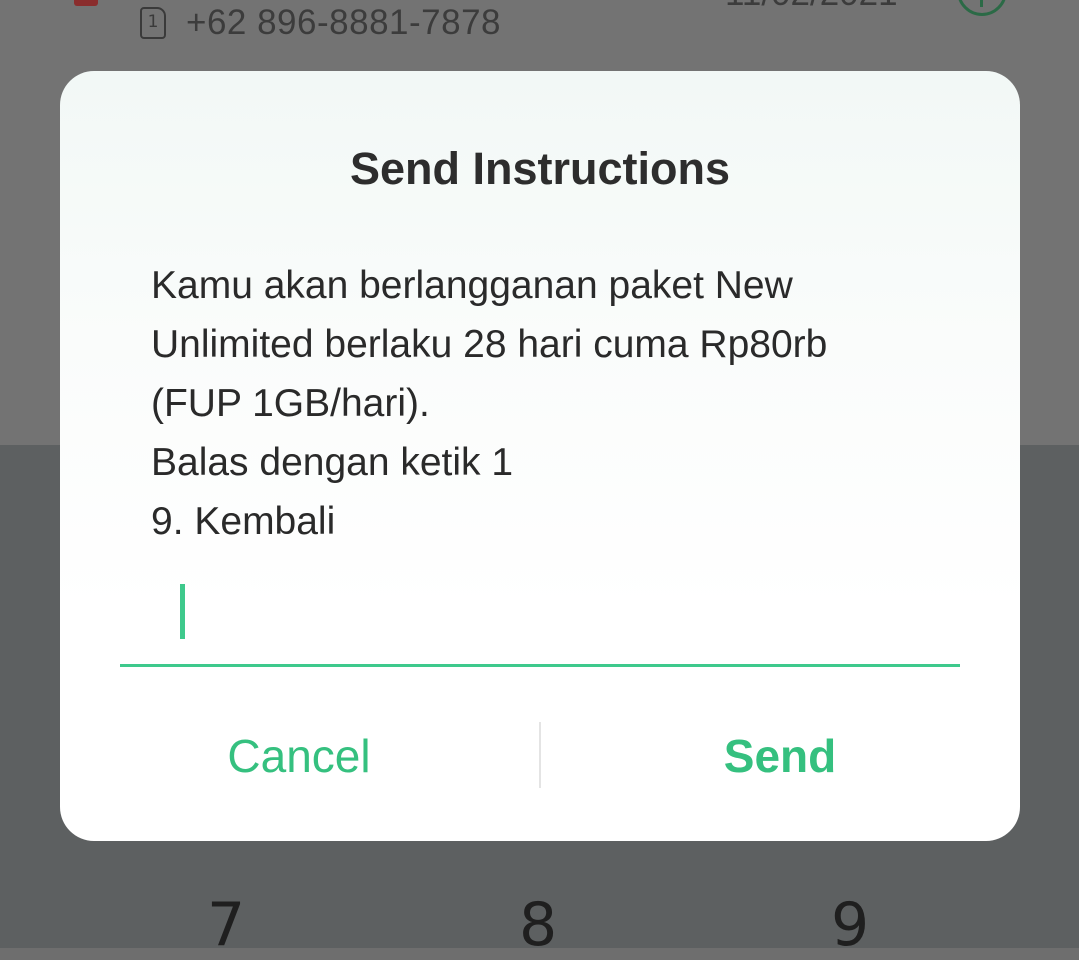 This screenshot has height=960, width=1079. I want to click on message-line: 9. Kembali, so click(243, 521).